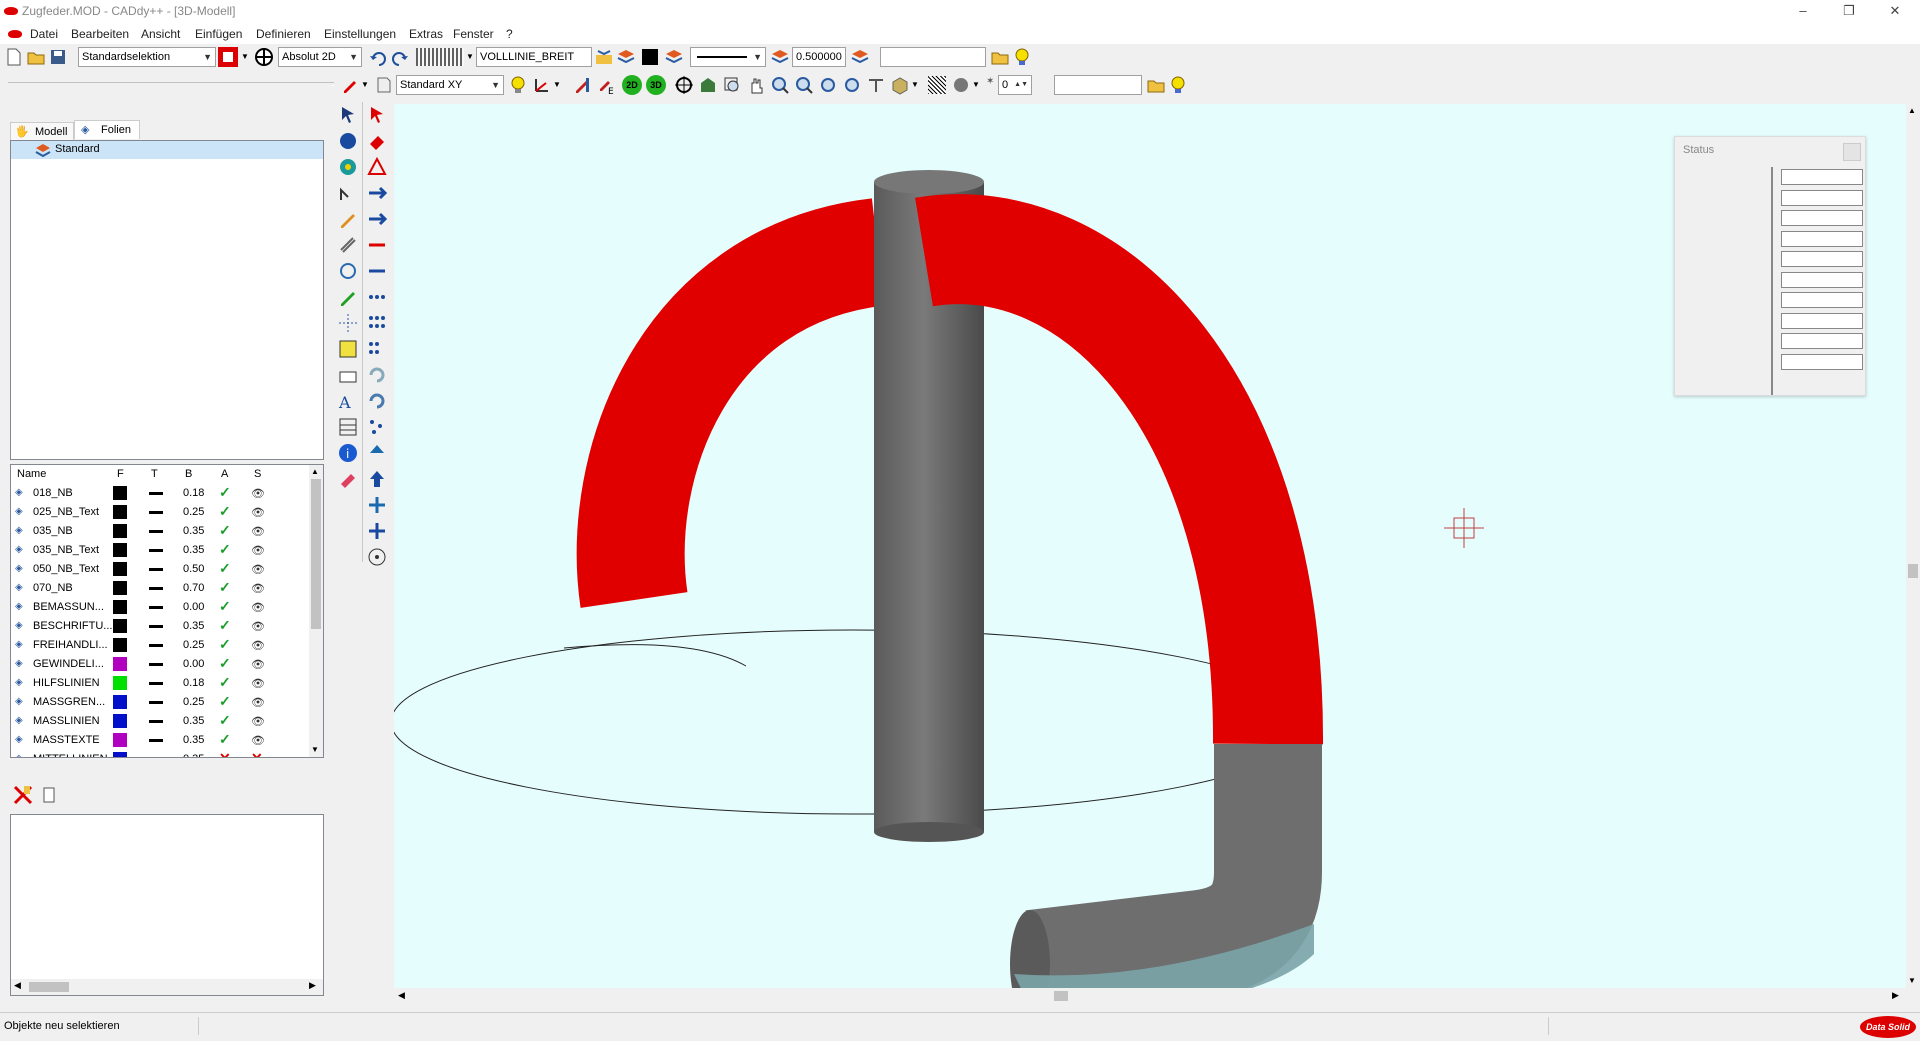 The image size is (1920, 1041). Describe the element at coordinates (160, 34) in the screenshot. I see `menu-ansicht: Ansicht` at that location.